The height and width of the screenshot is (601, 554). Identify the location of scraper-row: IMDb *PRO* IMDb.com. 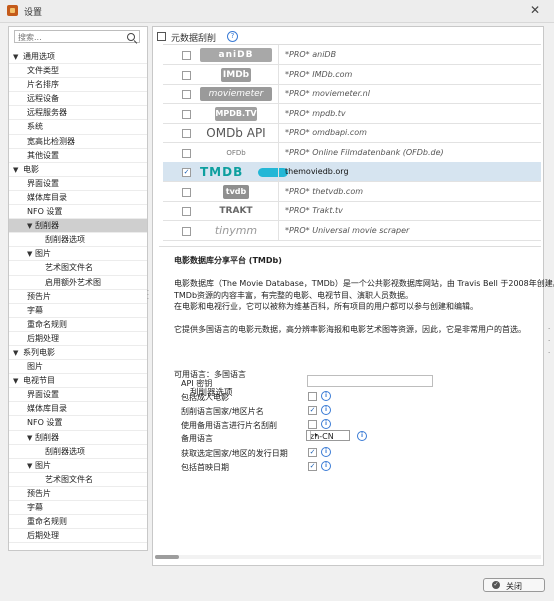
(352, 74).